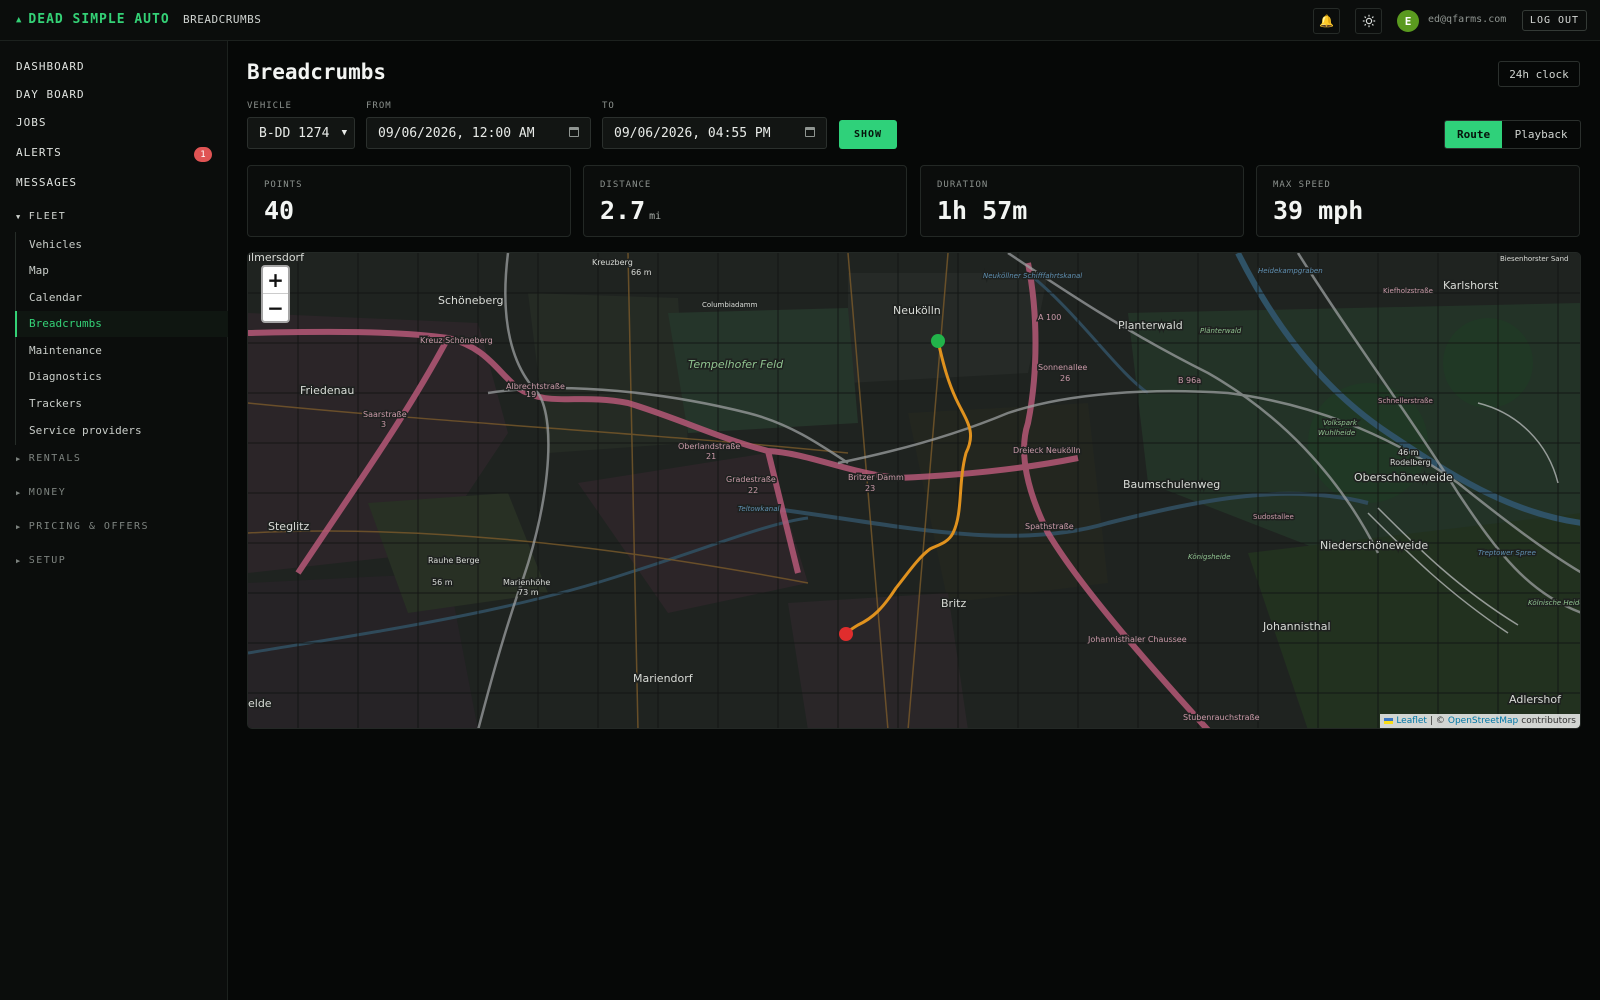  Describe the element at coordinates (1389, 721) in the screenshot. I see `ukraine-flag-icon` at that location.